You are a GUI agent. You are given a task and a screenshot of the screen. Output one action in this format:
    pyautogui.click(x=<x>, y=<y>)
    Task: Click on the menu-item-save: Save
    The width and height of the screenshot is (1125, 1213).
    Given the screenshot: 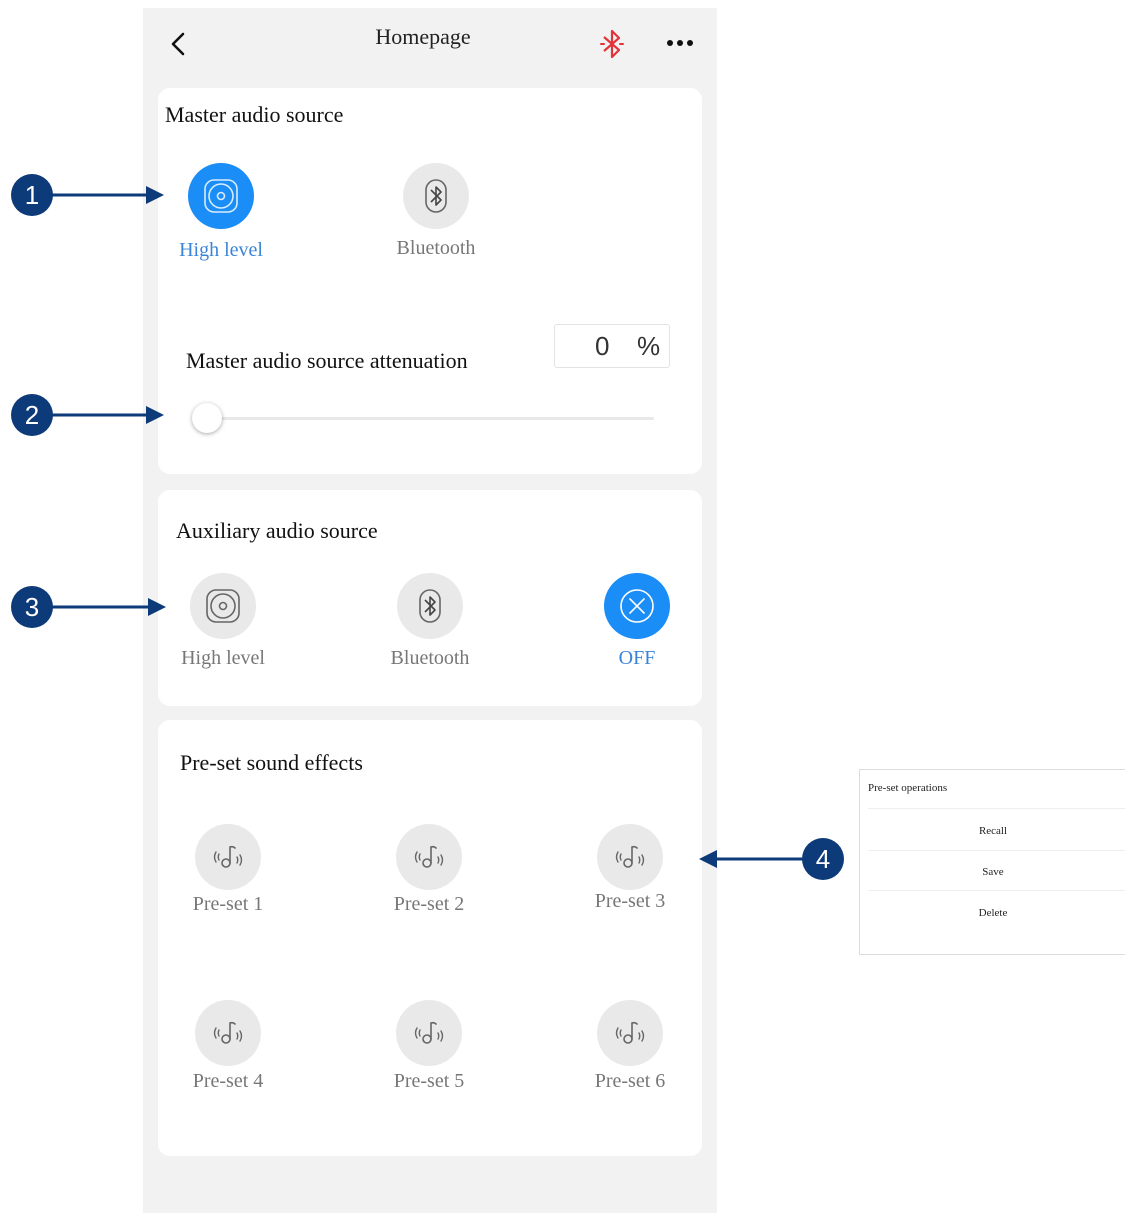 What is the action you would take?
    pyautogui.click(x=992, y=872)
    